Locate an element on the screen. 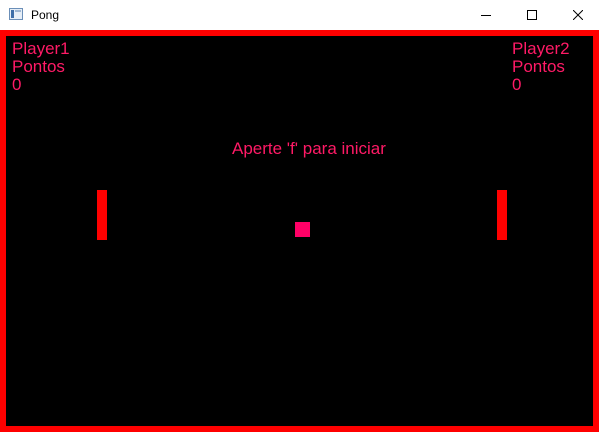 This screenshot has width=599, height=432. ball is located at coordinates (302, 229).